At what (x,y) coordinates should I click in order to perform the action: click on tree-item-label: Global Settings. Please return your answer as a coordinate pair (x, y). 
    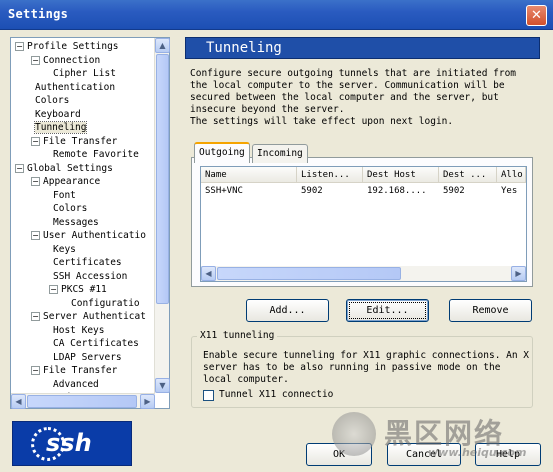
    Looking at the image, I should click on (70, 168).